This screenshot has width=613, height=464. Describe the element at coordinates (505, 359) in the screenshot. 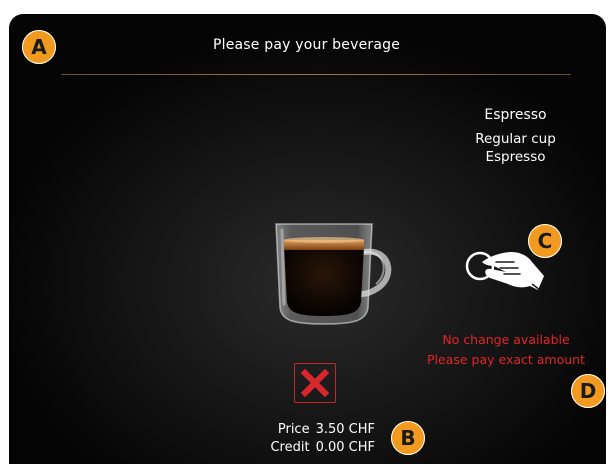

I see `exact-amount-warning: Please pay exact amount` at that location.